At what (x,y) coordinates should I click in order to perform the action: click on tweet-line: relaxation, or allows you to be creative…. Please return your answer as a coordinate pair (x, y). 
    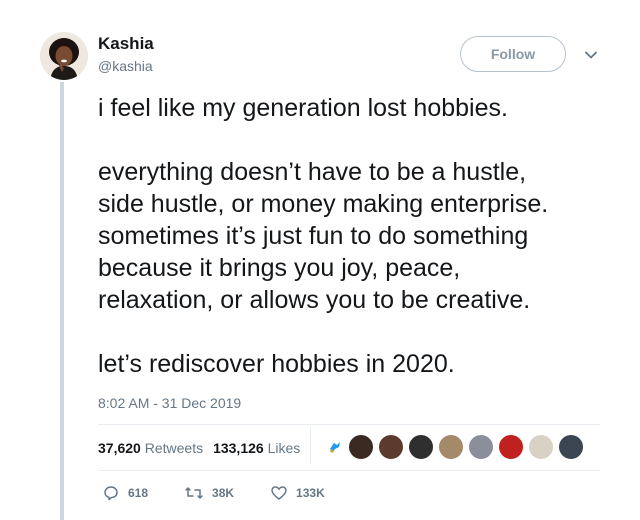
    Looking at the image, I should click on (314, 300).